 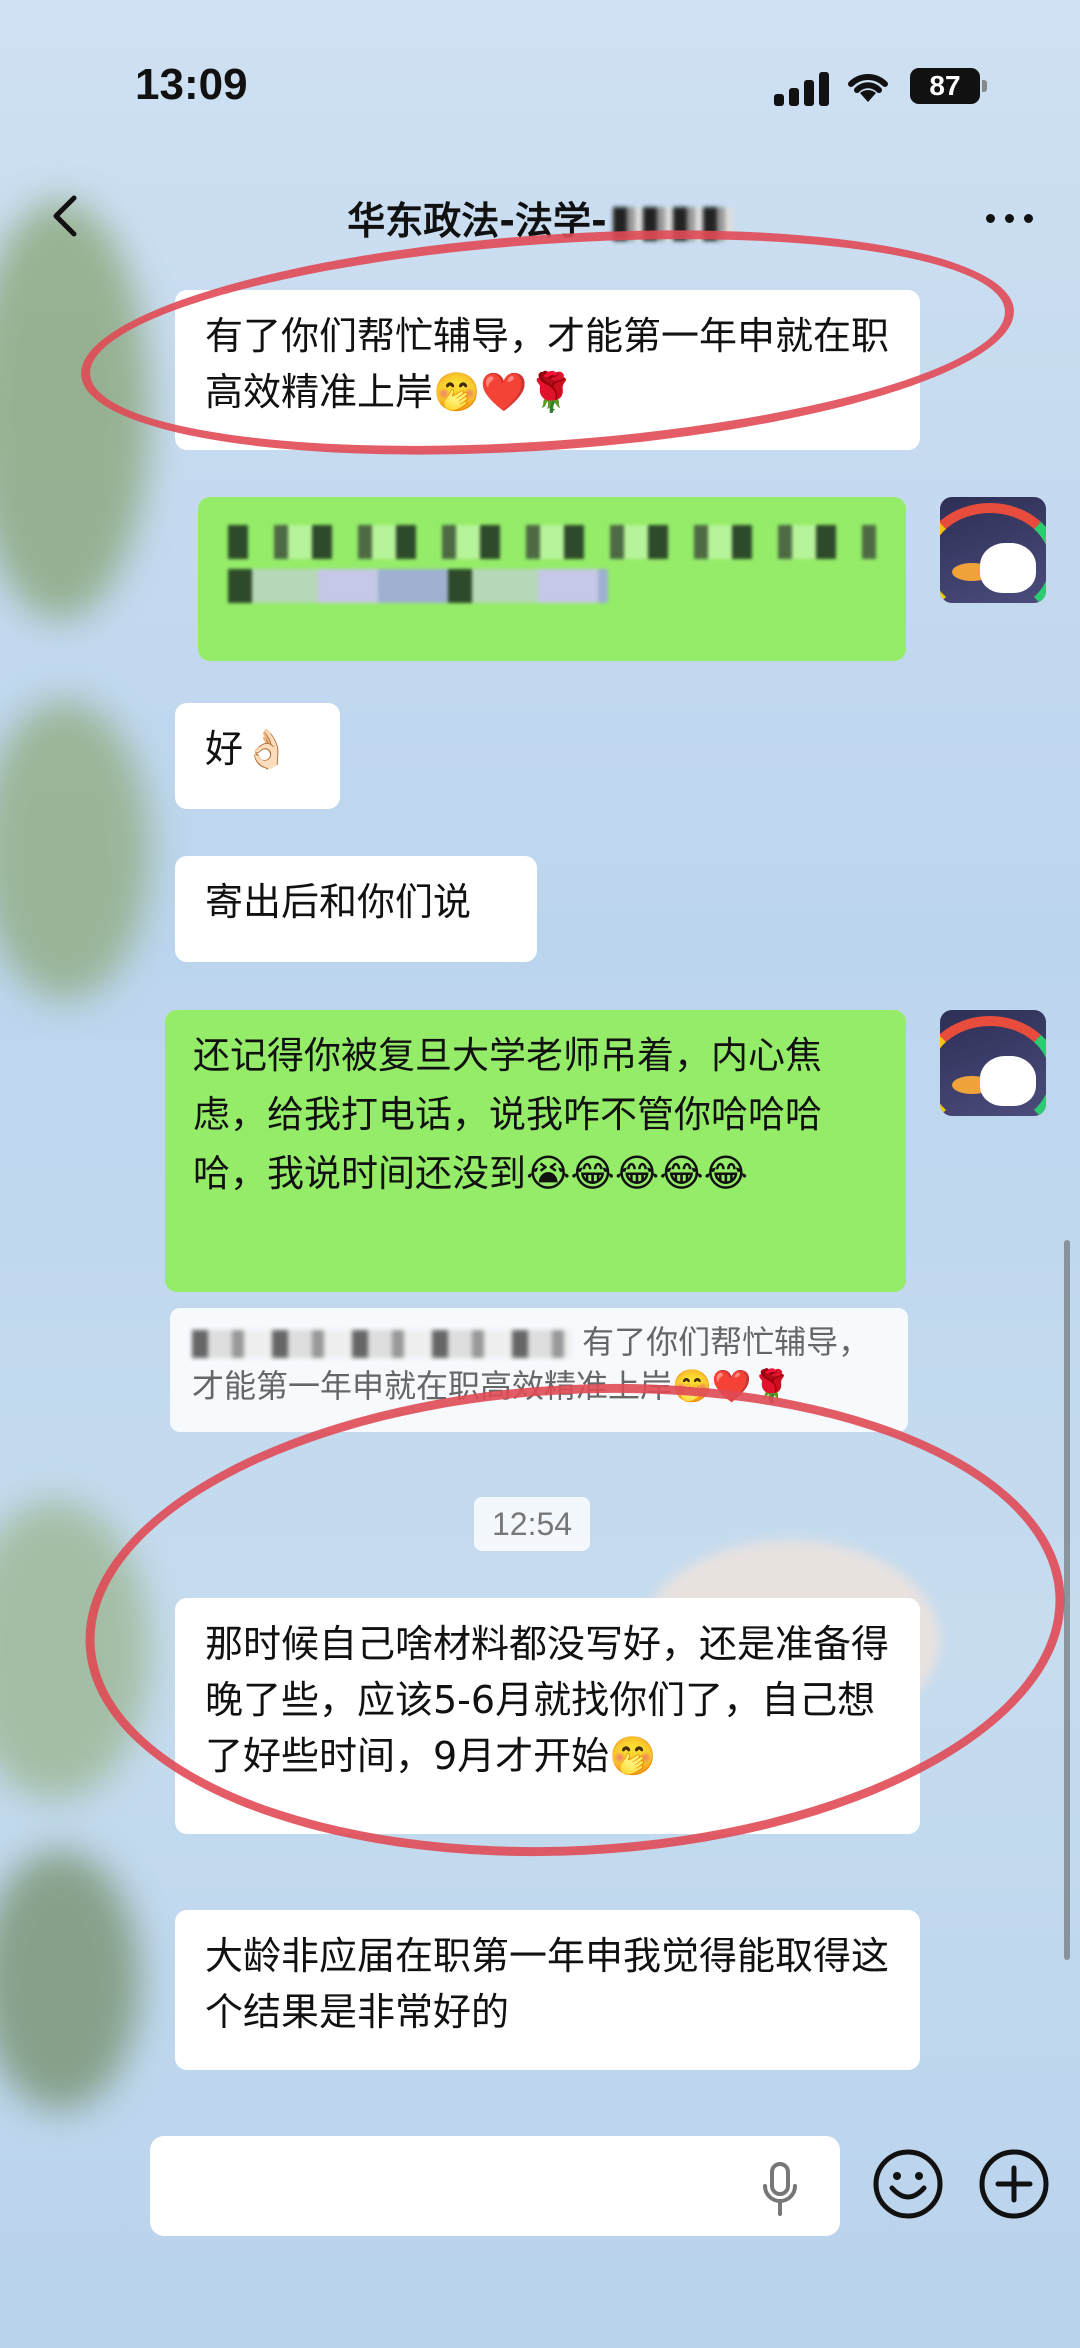 What do you see at coordinates (637, 1173) in the screenshot?
I see `message-emoji: 😭😂😂😂😂` at bounding box center [637, 1173].